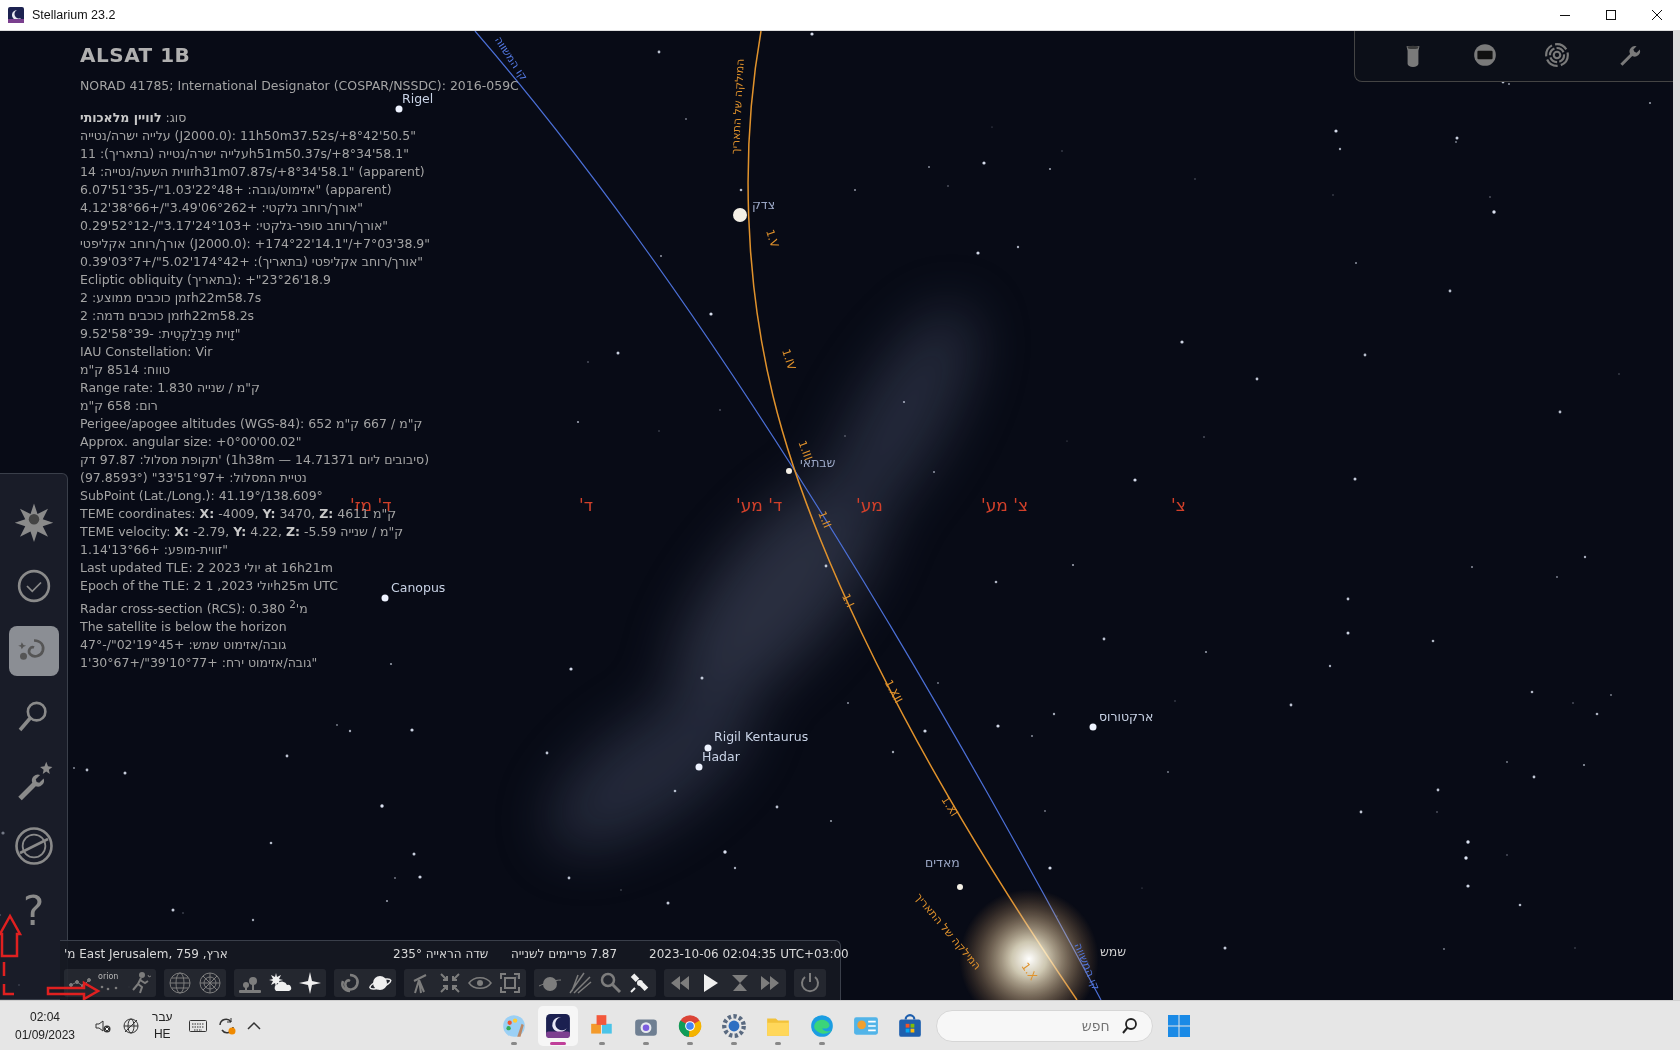 The image size is (1680, 1050). I want to click on search-icon, so click(610, 983).